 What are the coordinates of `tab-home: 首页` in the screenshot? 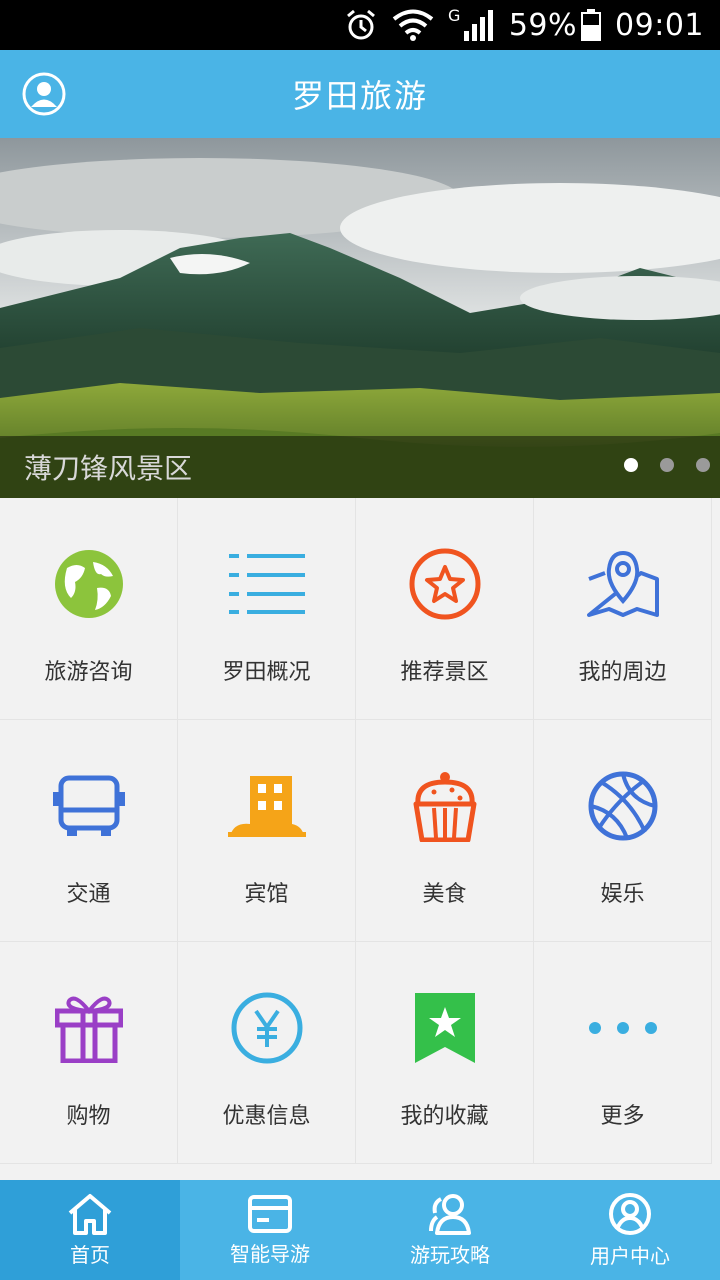 It's located at (90, 1230).